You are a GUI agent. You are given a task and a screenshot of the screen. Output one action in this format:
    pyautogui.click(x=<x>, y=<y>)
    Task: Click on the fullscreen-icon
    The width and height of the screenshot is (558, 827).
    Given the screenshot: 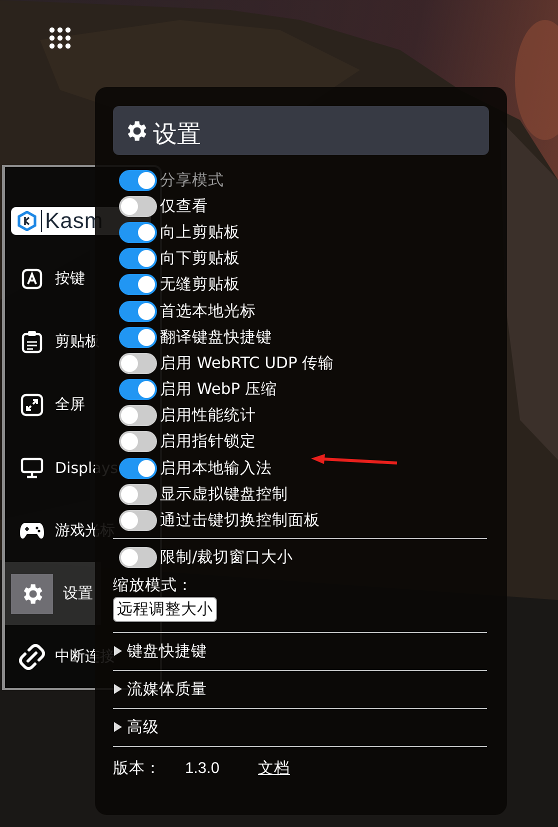 What is the action you would take?
    pyautogui.click(x=32, y=404)
    